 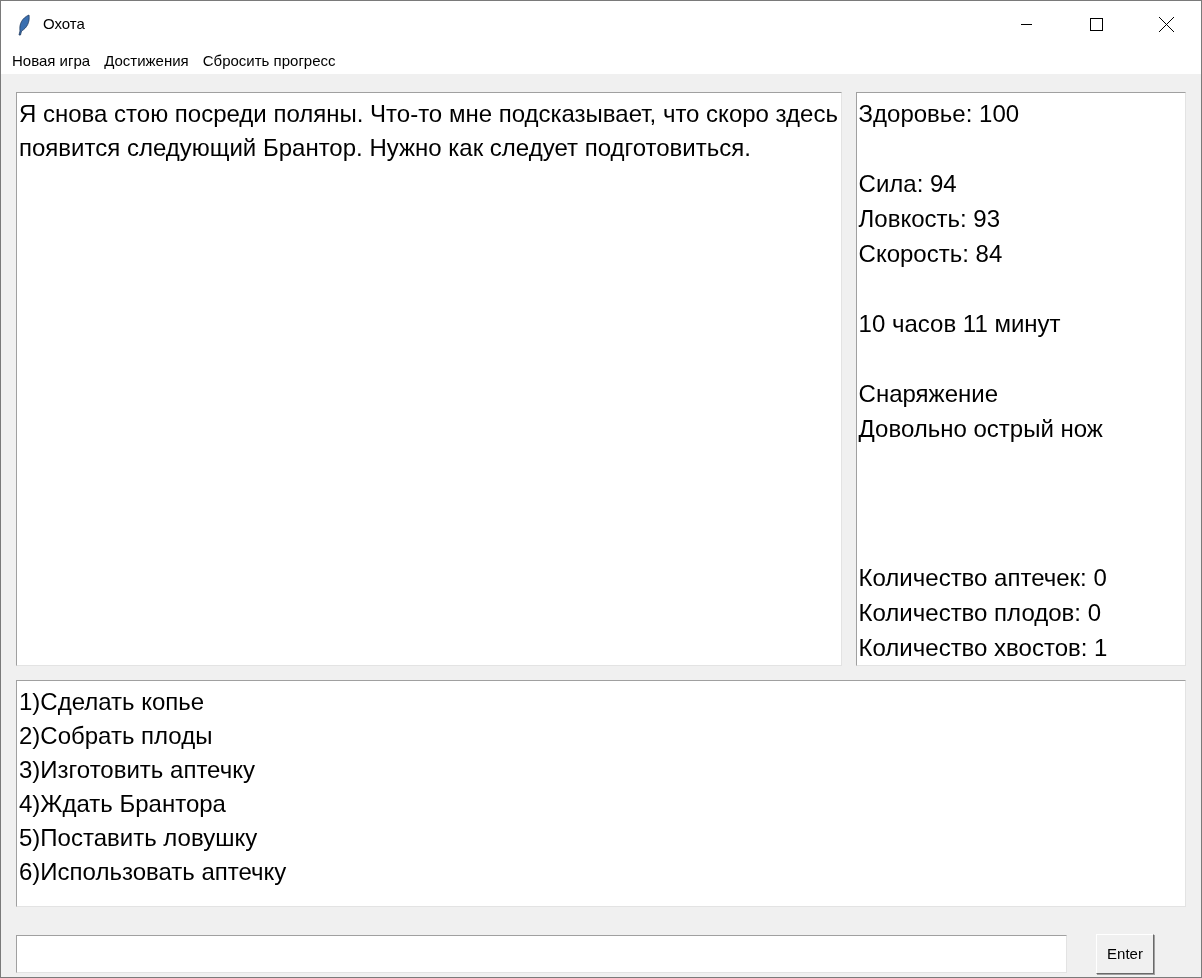 I want to click on option-line: 4)Ждать Брантора, so click(x=123, y=804).